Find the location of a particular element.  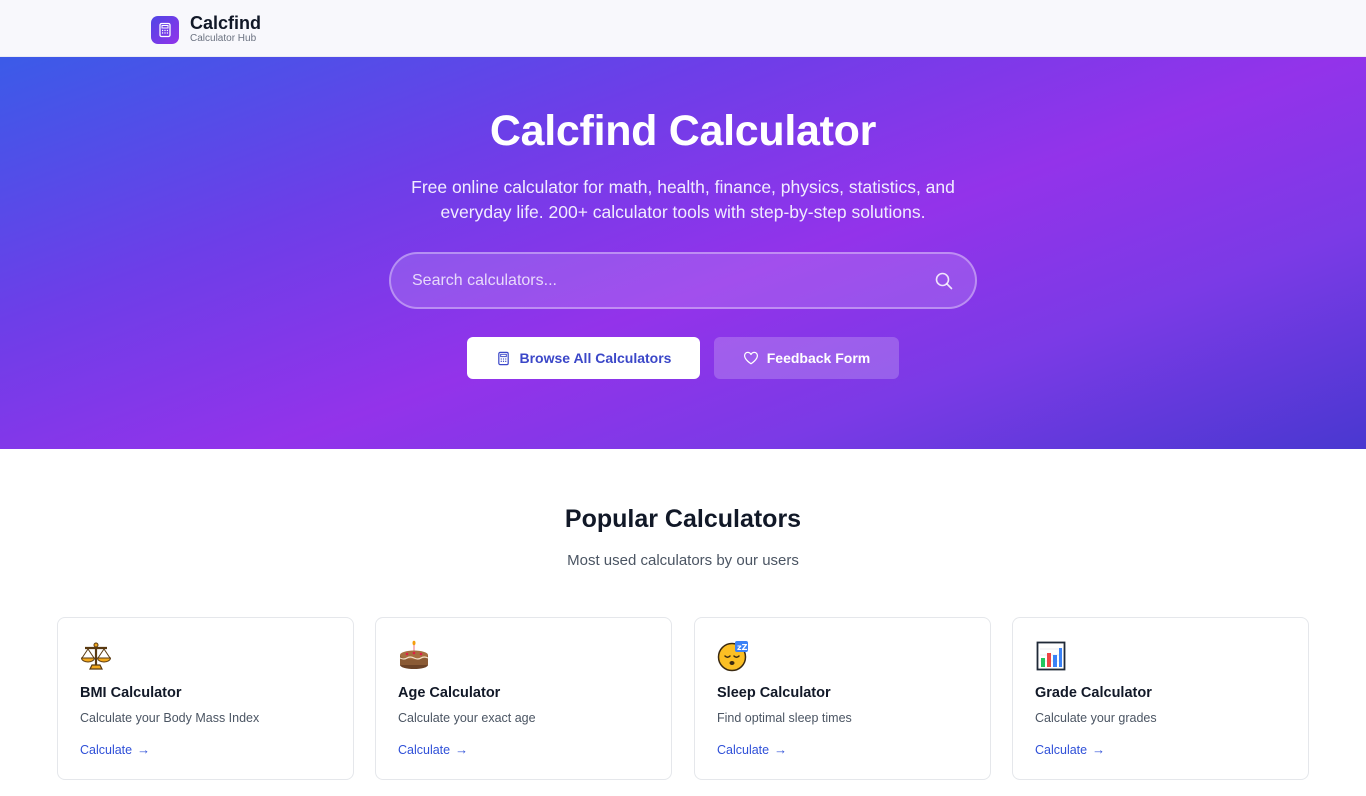

search-bar is located at coordinates (683, 280).